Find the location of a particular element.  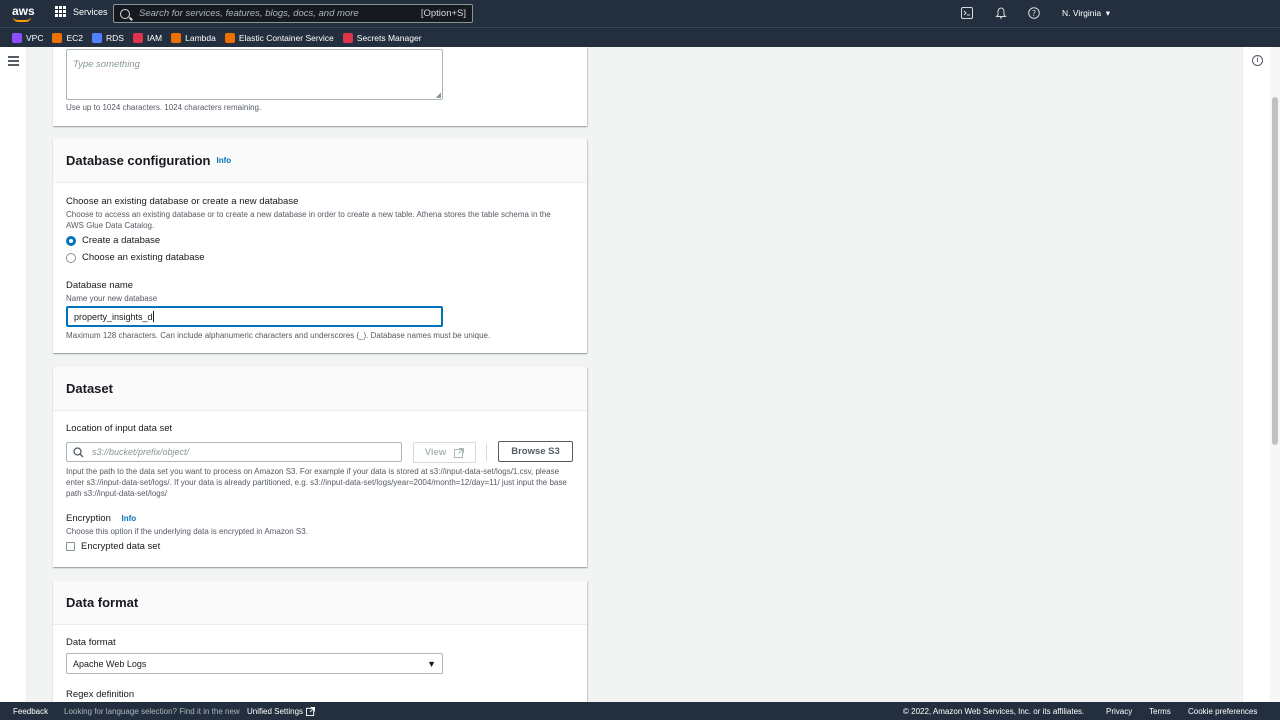

radio-create-database: Create a database is located at coordinates (113, 240).